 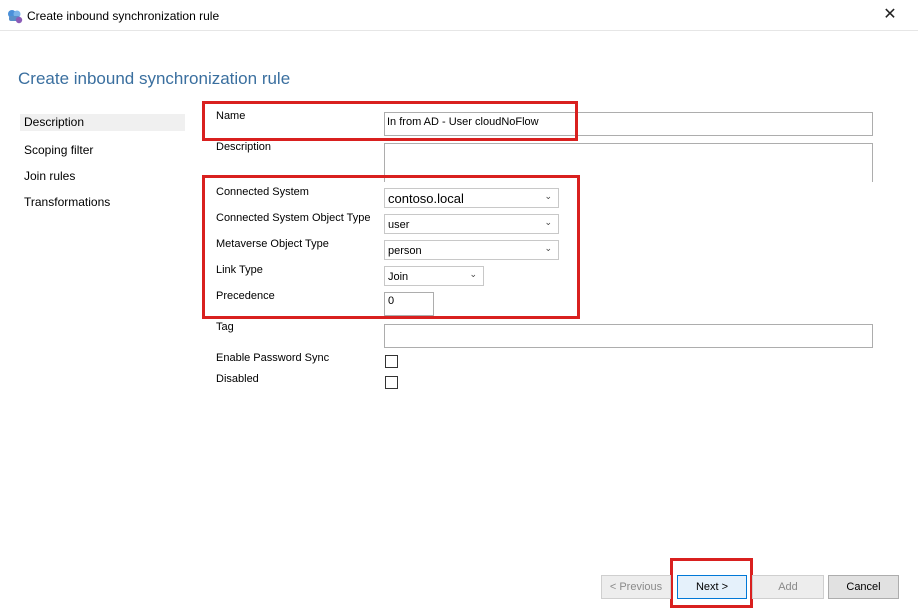 What do you see at coordinates (890, 15) in the screenshot?
I see `close-icon: ✕` at bounding box center [890, 15].